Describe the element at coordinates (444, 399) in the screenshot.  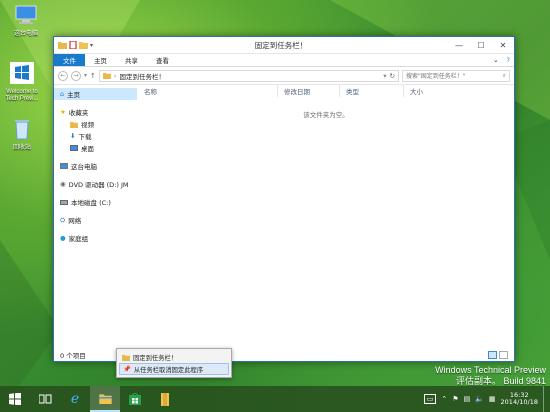
I see `show-hidden-icons-icon: ⌃` at that location.